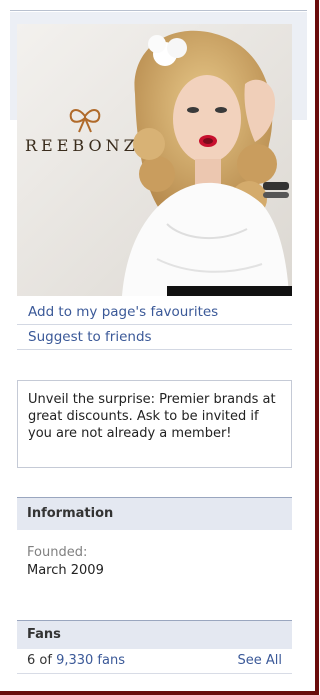  What do you see at coordinates (90, 660) in the screenshot?
I see `fans-count-link: 9,330 fans` at bounding box center [90, 660].